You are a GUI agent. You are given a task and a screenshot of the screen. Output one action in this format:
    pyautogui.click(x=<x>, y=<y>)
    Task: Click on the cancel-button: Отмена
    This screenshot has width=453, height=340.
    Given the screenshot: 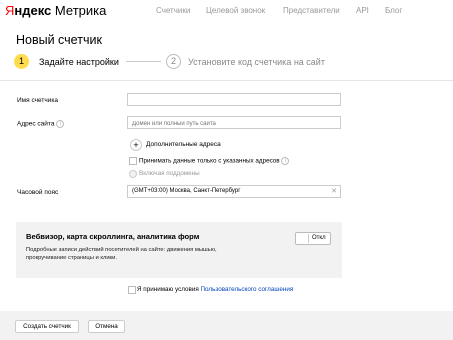 What is the action you would take?
    pyautogui.click(x=106, y=326)
    